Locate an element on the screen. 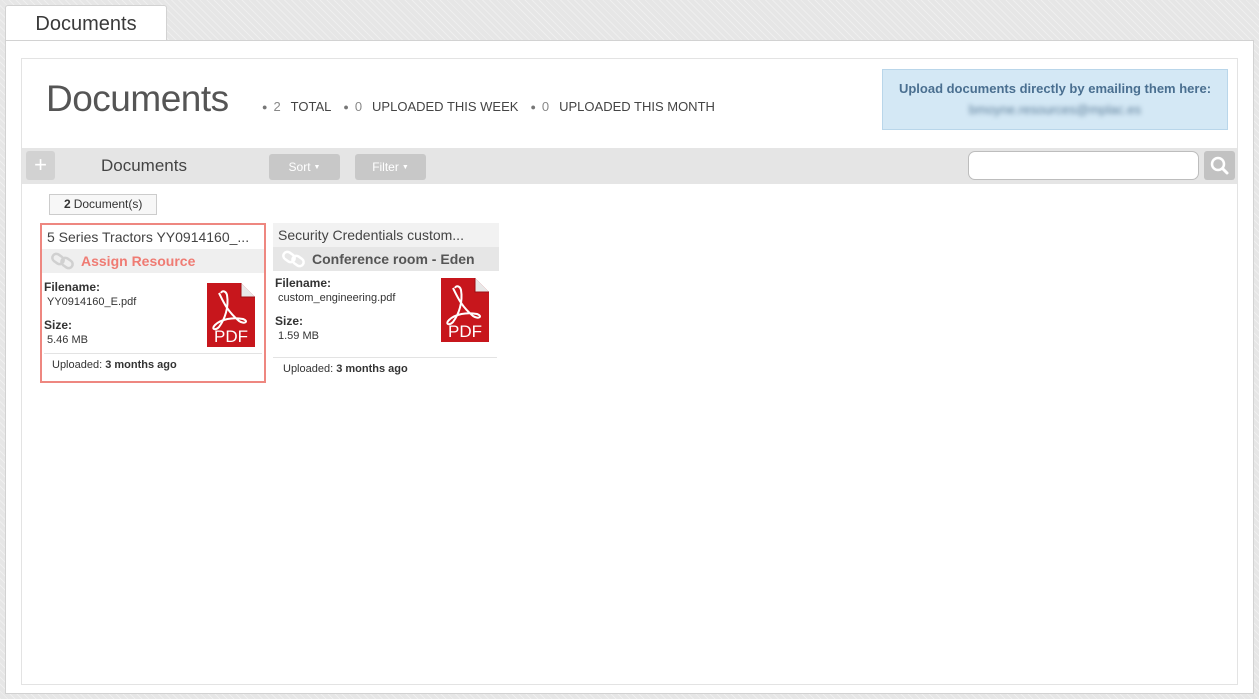  search-icon is located at coordinates (1219, 165).